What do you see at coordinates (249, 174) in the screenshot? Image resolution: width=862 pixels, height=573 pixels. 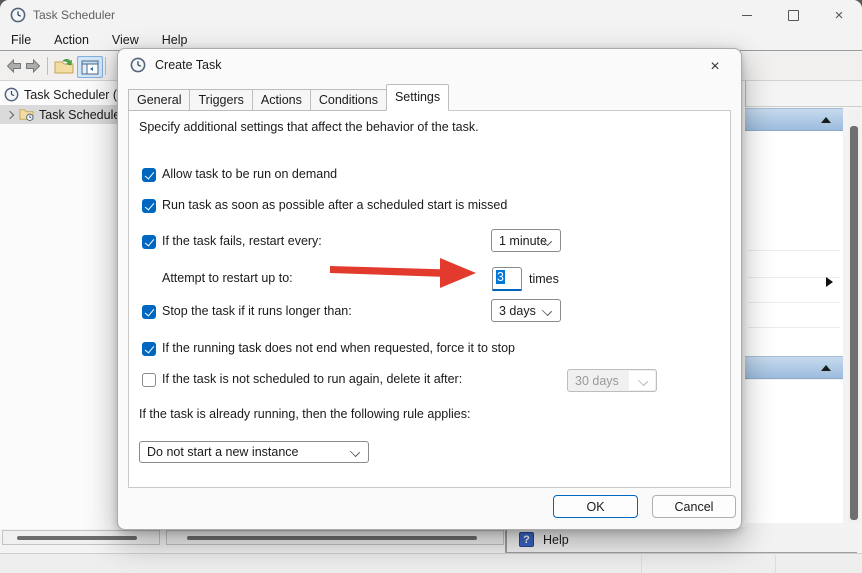 I see `allow-on-demand-label: Allow task to be run on demand` at bounding box center [249, 174].